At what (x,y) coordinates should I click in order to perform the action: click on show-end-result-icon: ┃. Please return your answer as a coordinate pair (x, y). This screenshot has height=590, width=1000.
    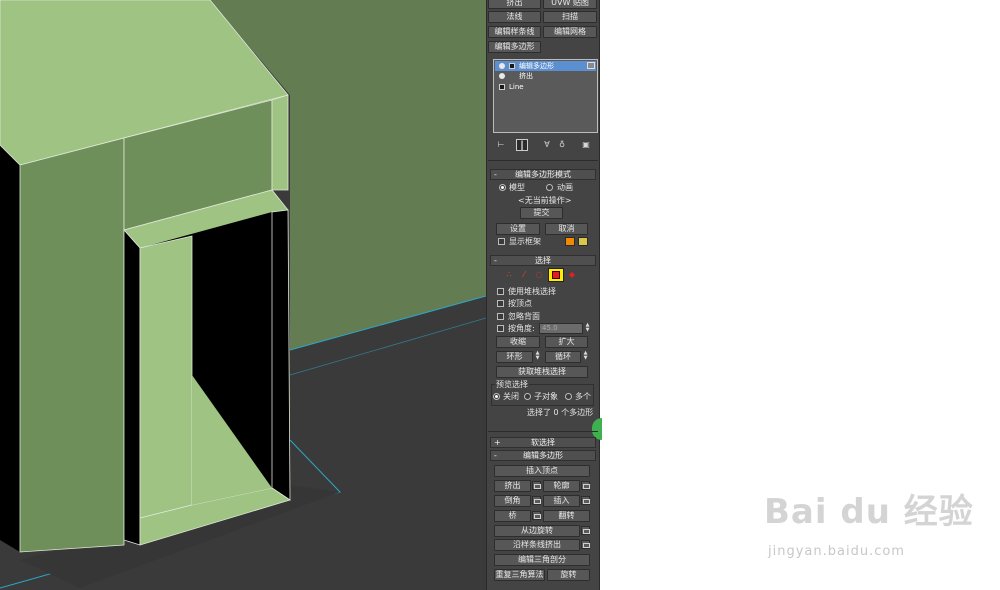
    Looking at the image, I should click on (522, 145).